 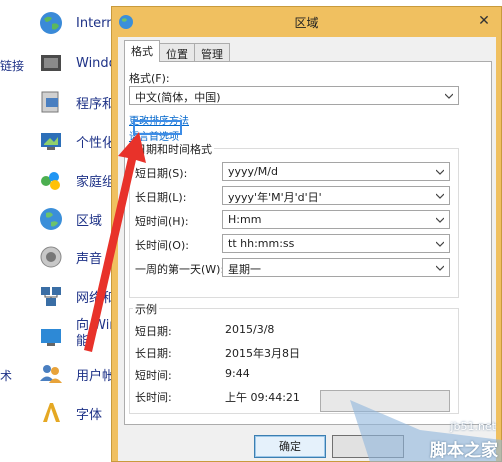 What do you see at coordinates (336, 171) in the screenshot?
I see `short-date-select: yyyy/M/d` at bounding box center [336, 171].